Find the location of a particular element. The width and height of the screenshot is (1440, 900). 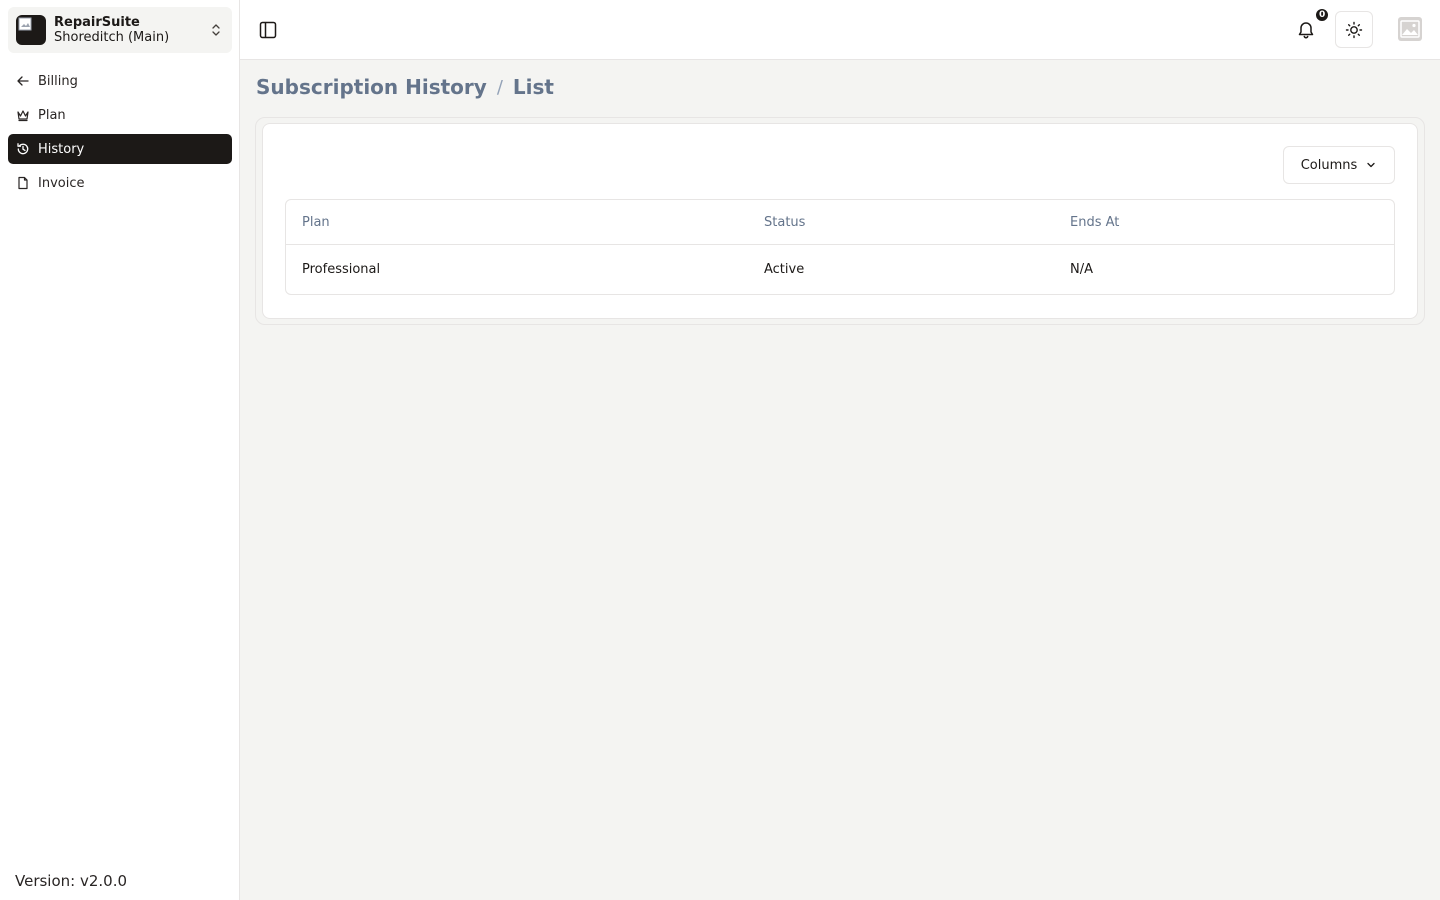

arrow-left-icon is located at coordinates (23, 81).